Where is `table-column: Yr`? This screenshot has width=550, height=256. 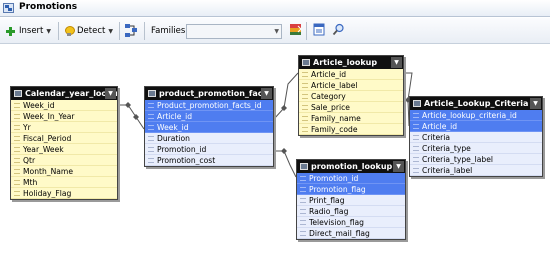
table-column: Yr is located at coordinates (64, 127).